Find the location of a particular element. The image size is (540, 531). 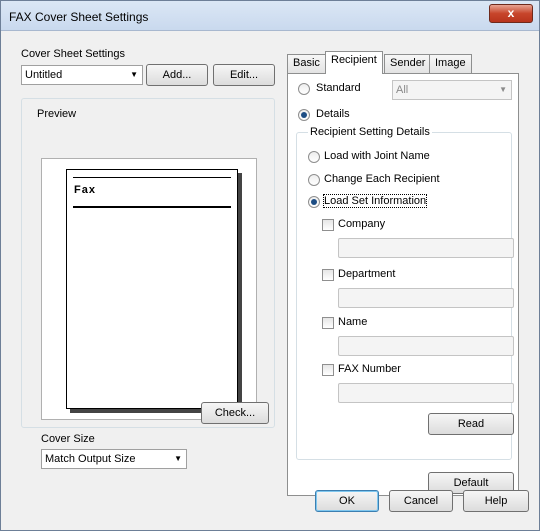

cover-size-select-value: Match Output Size is located at coordinates (90, 459).